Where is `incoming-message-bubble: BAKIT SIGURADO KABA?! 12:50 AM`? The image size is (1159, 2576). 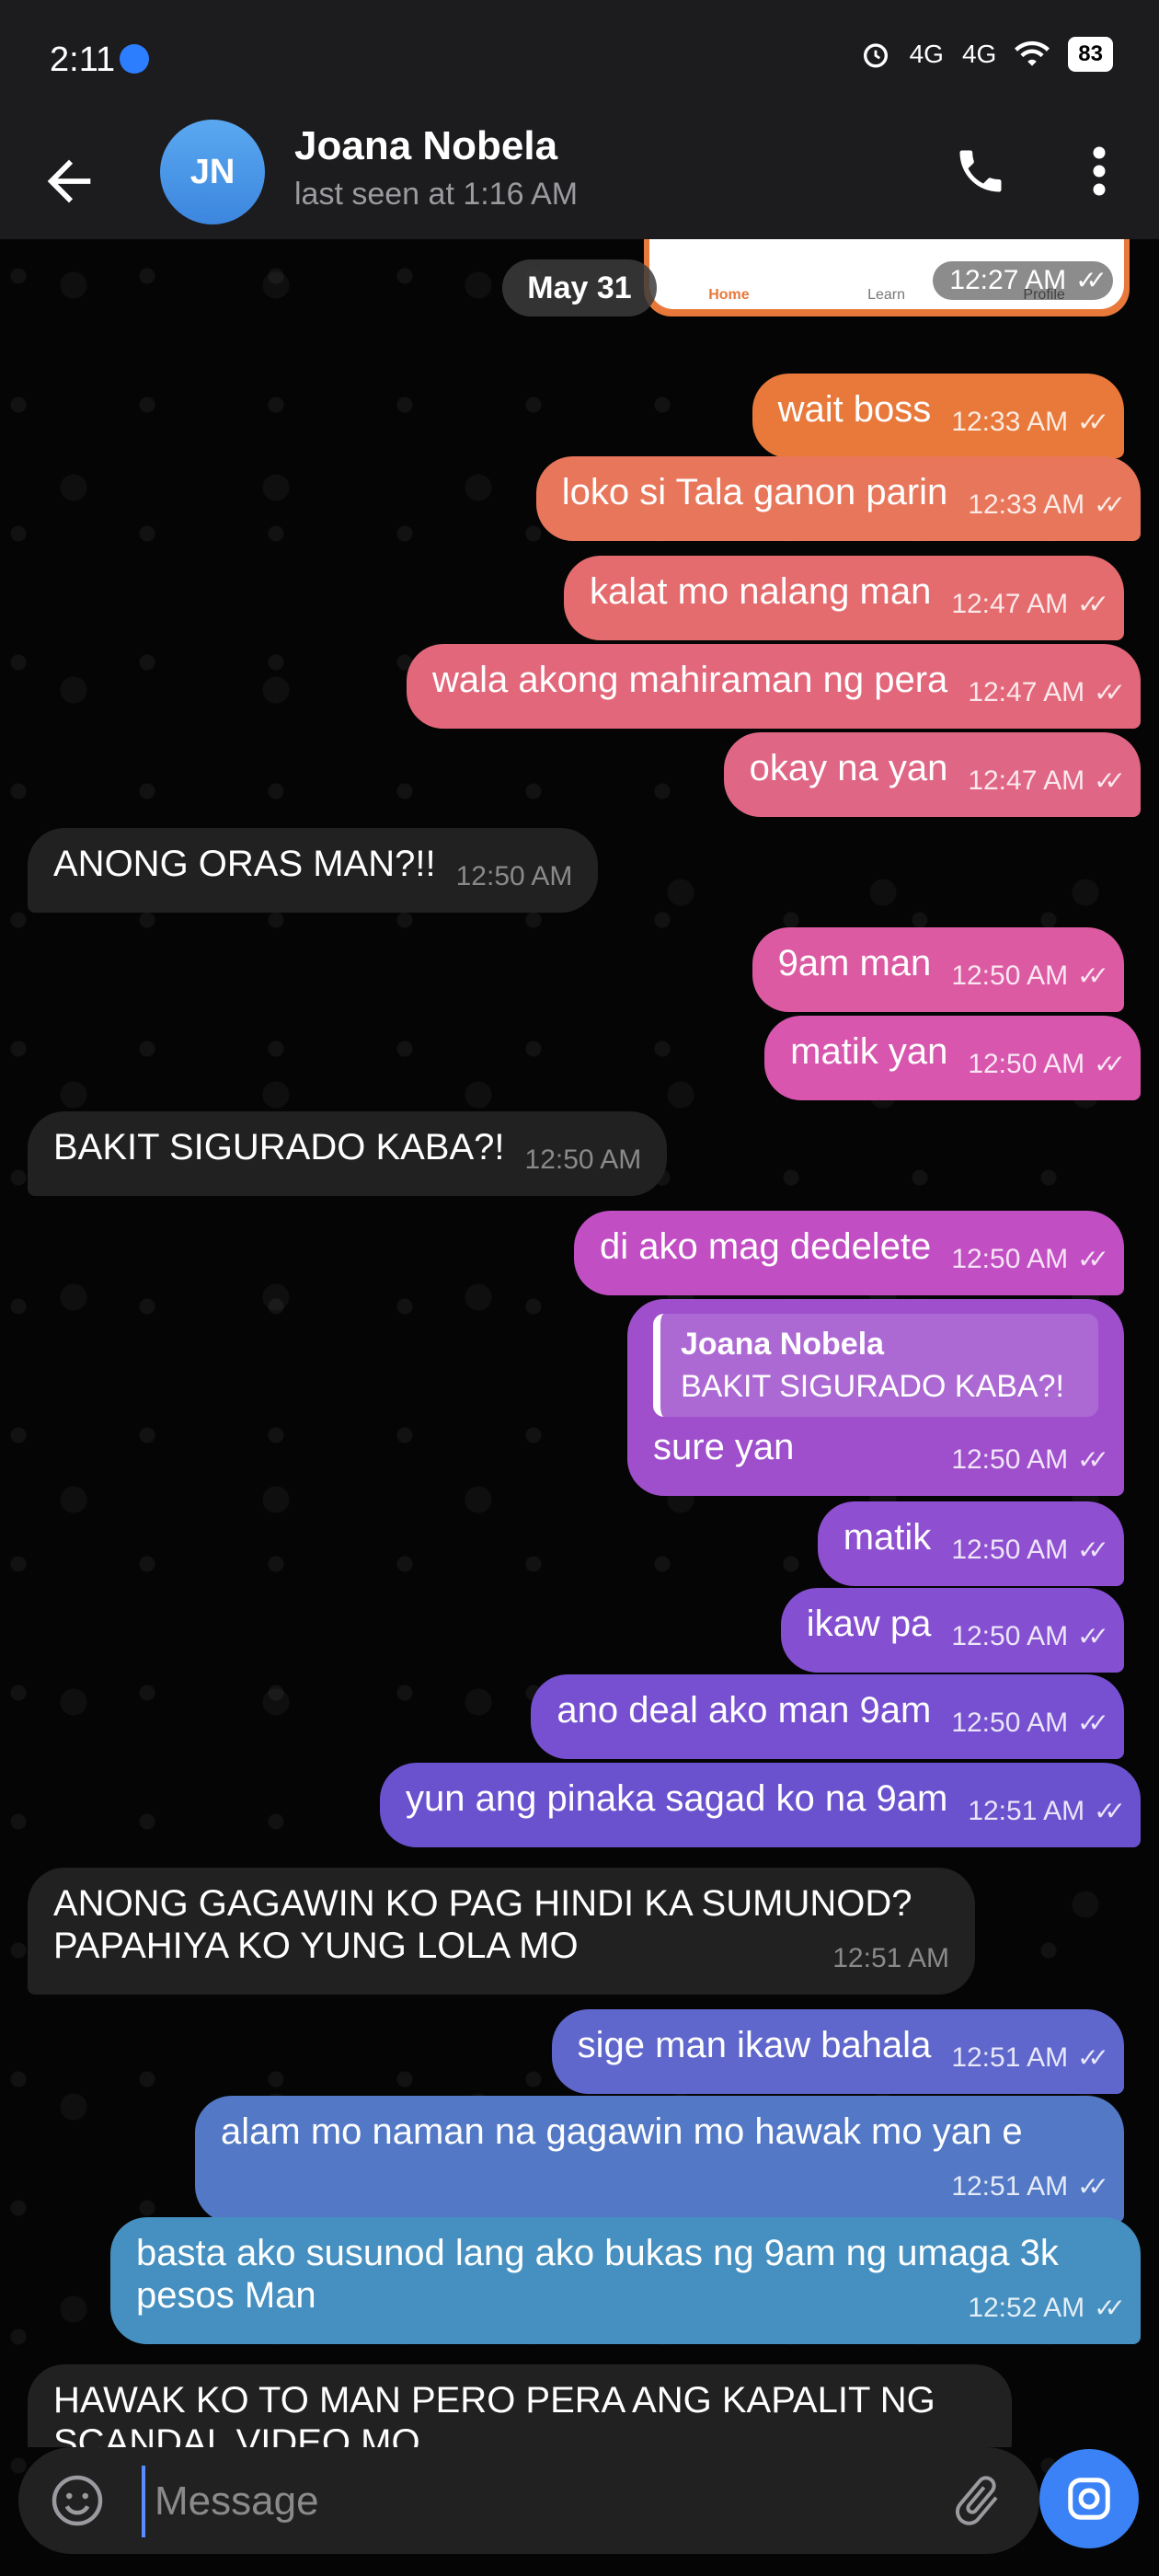
incoming-message-bubble: BAKIT SIGURADO KABA?! 12:50 AM is located at coordinates (348, 1153).